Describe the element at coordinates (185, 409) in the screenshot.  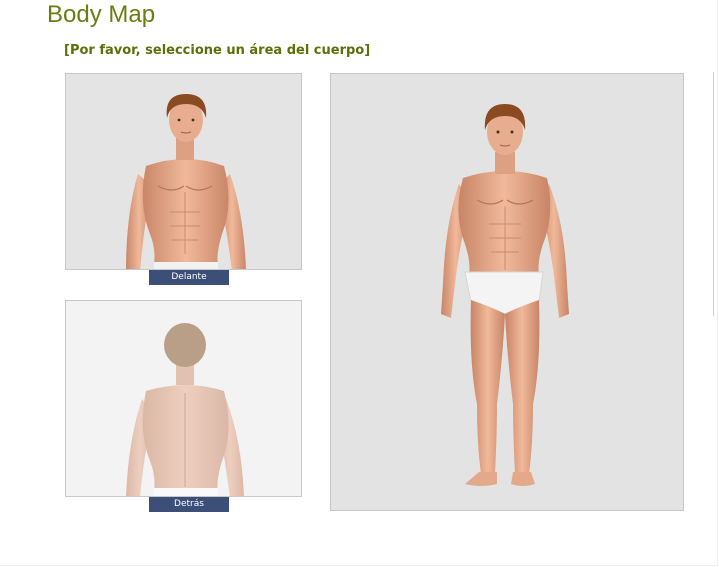
I see `back-torso-figure` at that location.